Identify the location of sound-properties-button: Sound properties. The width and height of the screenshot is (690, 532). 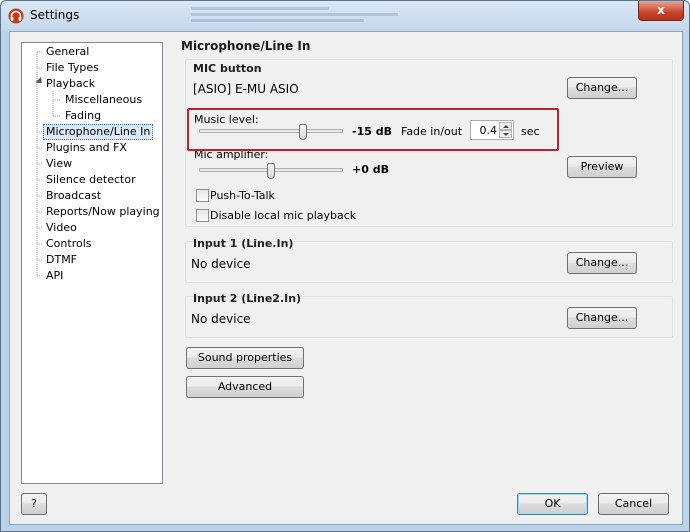
(245, 358).